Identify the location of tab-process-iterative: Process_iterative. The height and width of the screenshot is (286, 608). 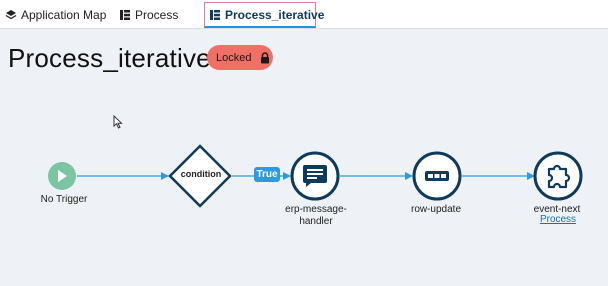
(264, 15).